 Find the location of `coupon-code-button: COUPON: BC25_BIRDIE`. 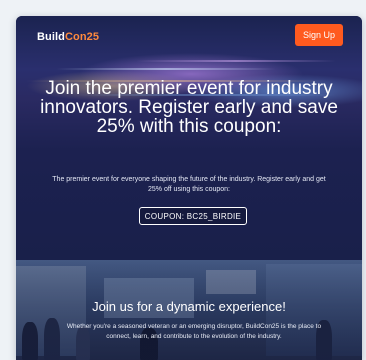

coupon-code-button: COUPON: BC25_BIRDIE is located at coordinates (193, 216).